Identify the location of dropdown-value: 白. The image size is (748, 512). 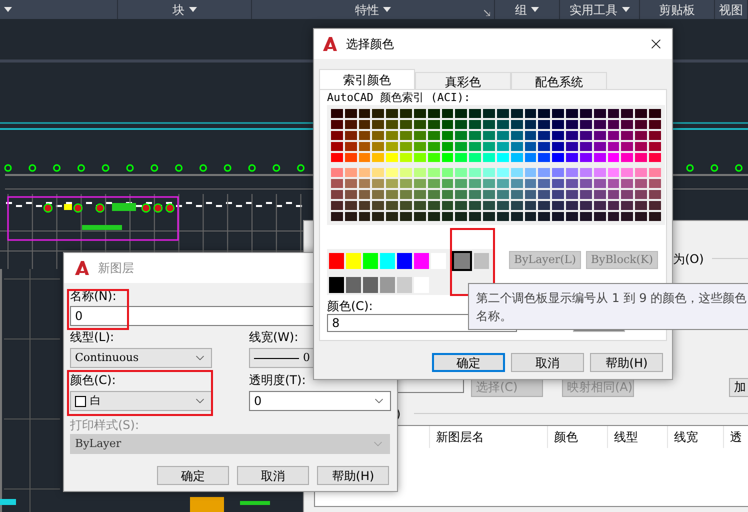
(95, 400).